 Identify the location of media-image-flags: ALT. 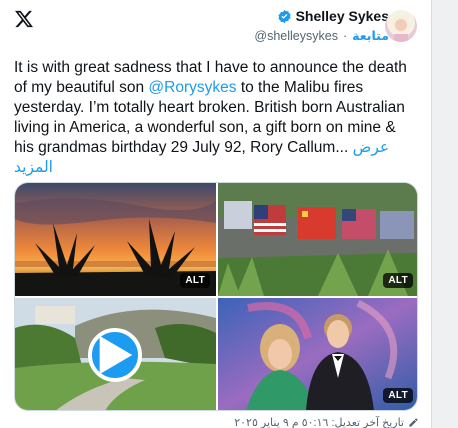
(317, 239).